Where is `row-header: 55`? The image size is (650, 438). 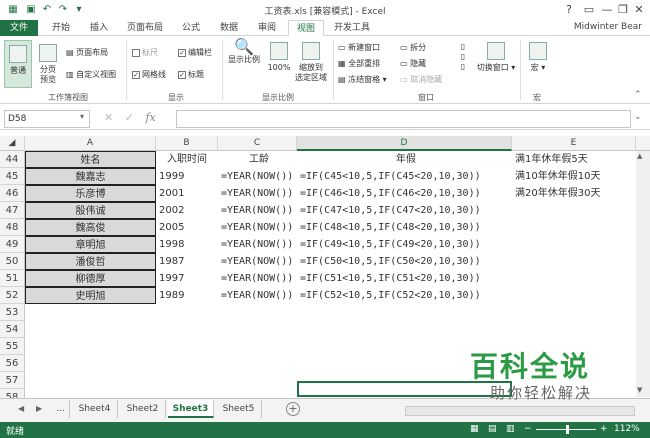 row-header: 55 is located at coordinates (12, 346).